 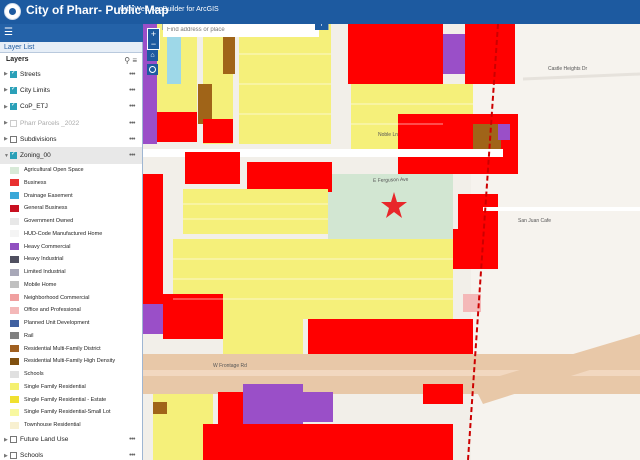 What do you see at coordinates (134, 60) in the screenshot?
I see `layer-options-icon: ≡` at bounding box center [134, 60].